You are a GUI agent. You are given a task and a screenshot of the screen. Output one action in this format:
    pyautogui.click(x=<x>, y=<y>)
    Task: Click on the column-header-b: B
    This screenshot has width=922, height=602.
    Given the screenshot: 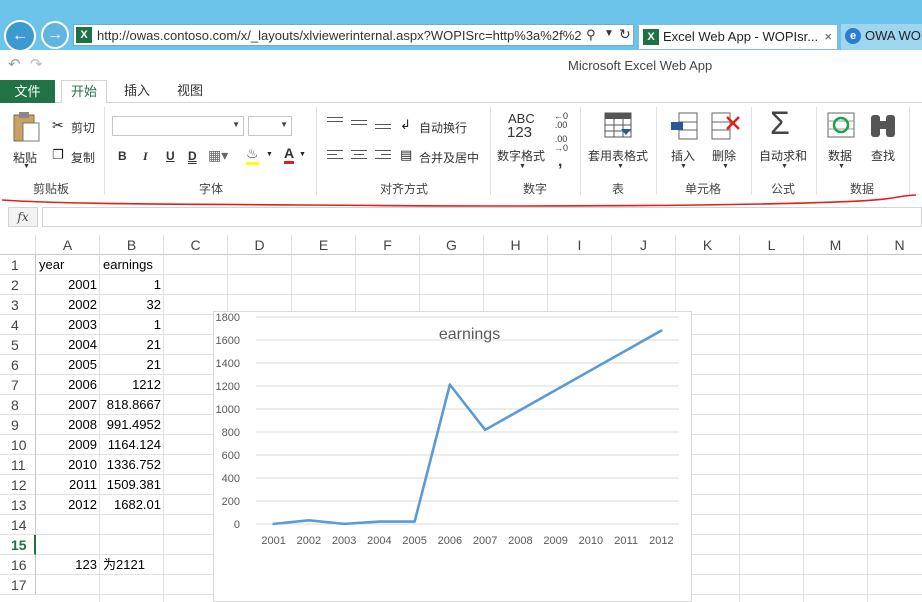 What is the action you would take?
    pyautogui.click(x=132, y=245)
    